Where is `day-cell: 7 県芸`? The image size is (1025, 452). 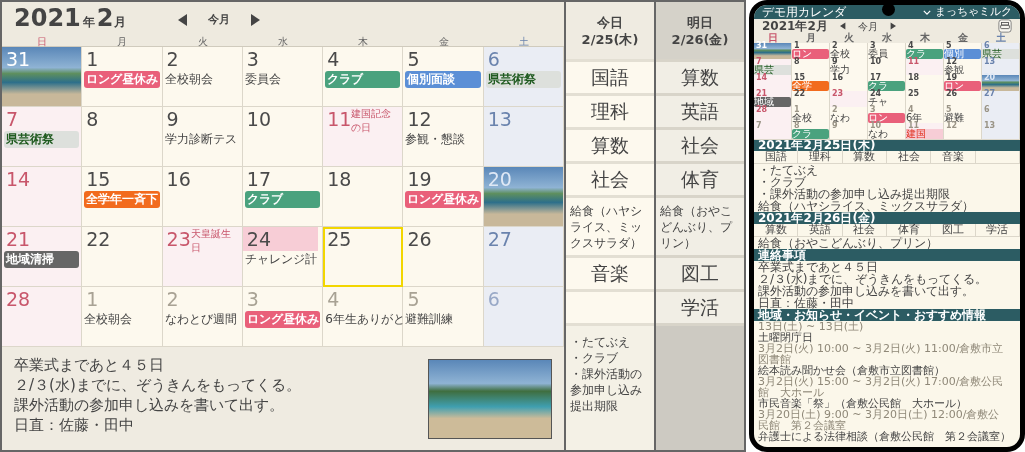 day-cell: 7 県芸 is located at coordinates (773, 67).